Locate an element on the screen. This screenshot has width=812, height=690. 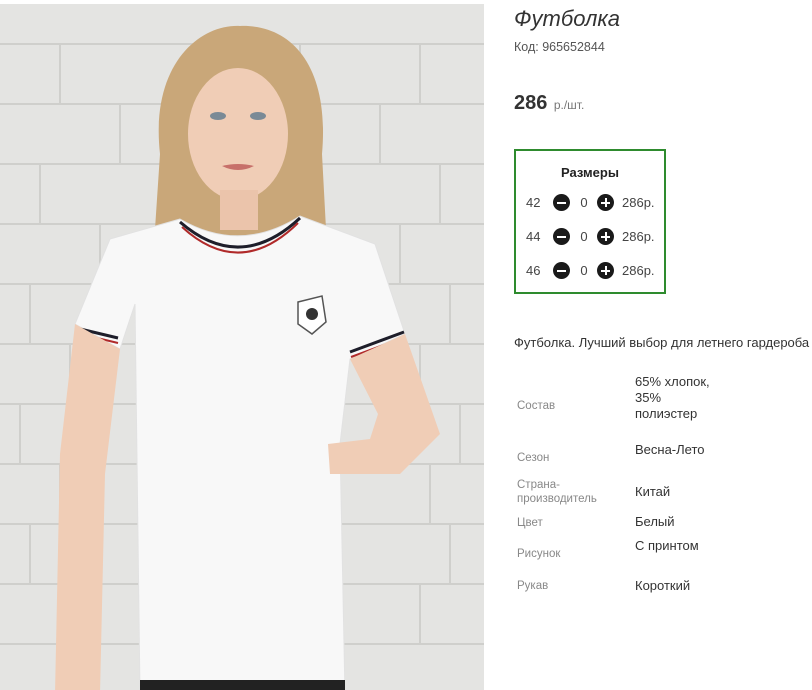
product-price: 286 р./шт. is located at coordinates (549, 103).